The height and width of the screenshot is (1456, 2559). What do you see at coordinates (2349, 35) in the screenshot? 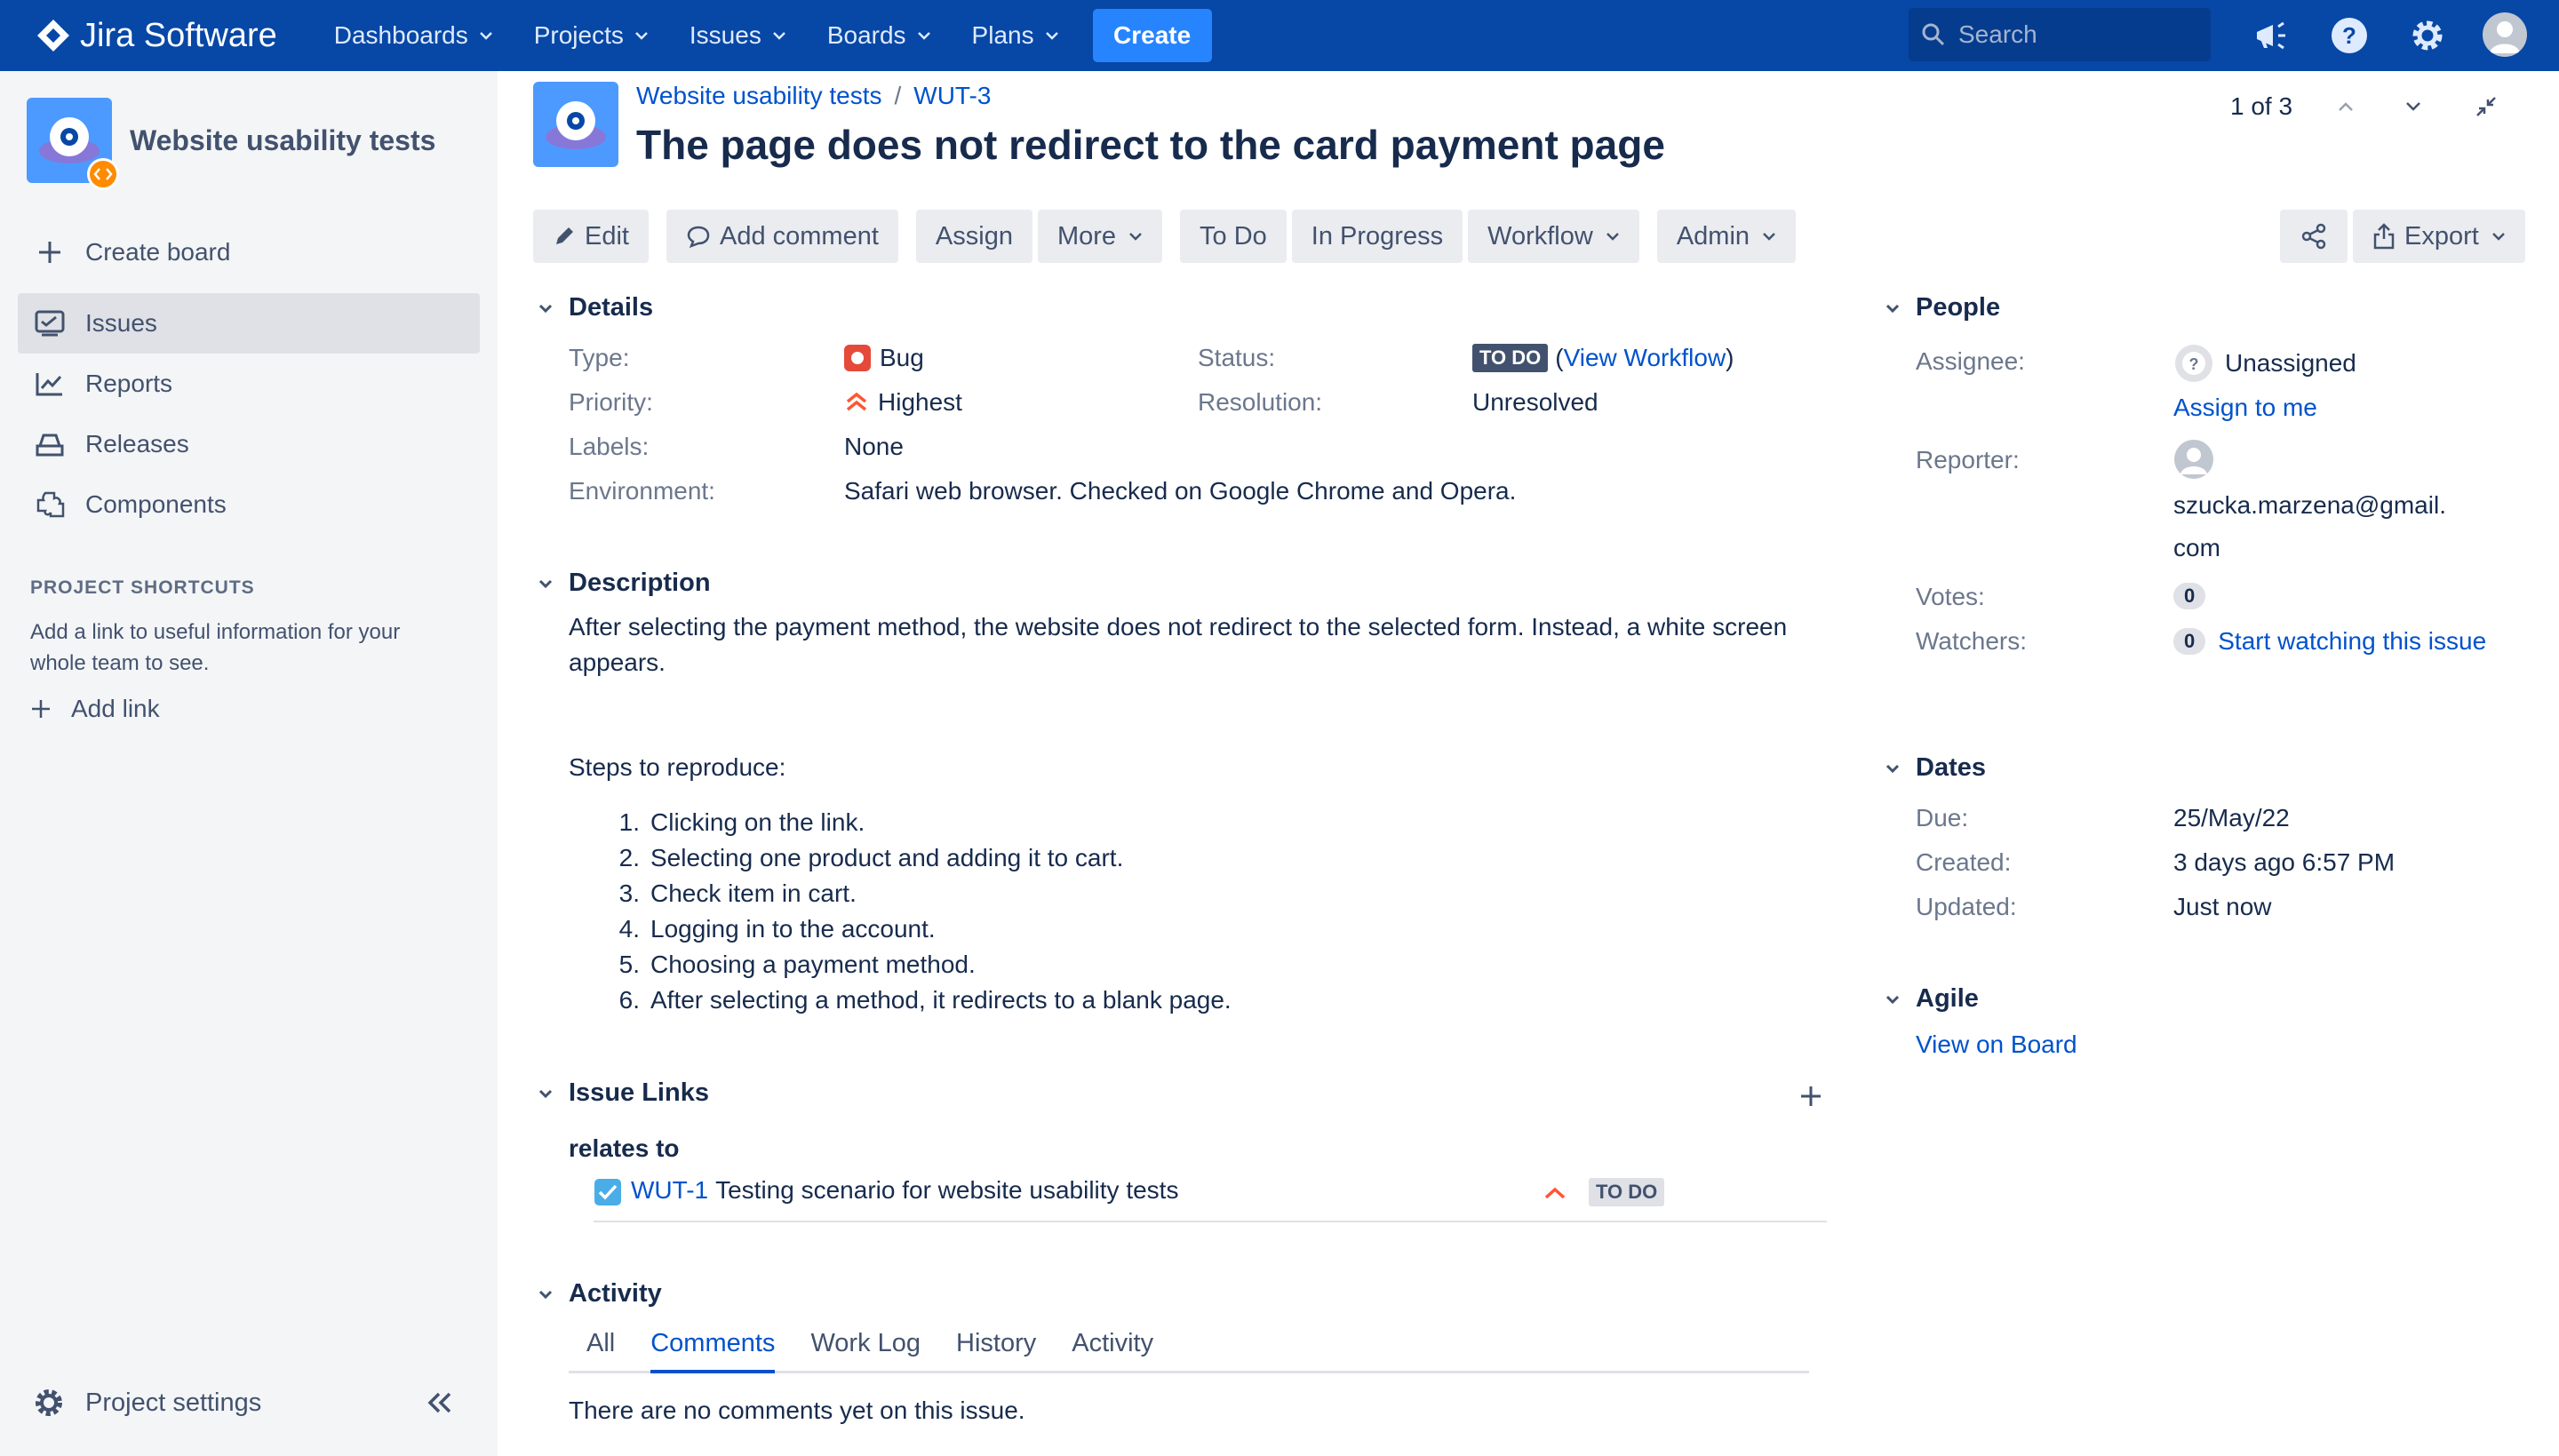
I see `help-icon: ?` at bounding box center [2349, 35].